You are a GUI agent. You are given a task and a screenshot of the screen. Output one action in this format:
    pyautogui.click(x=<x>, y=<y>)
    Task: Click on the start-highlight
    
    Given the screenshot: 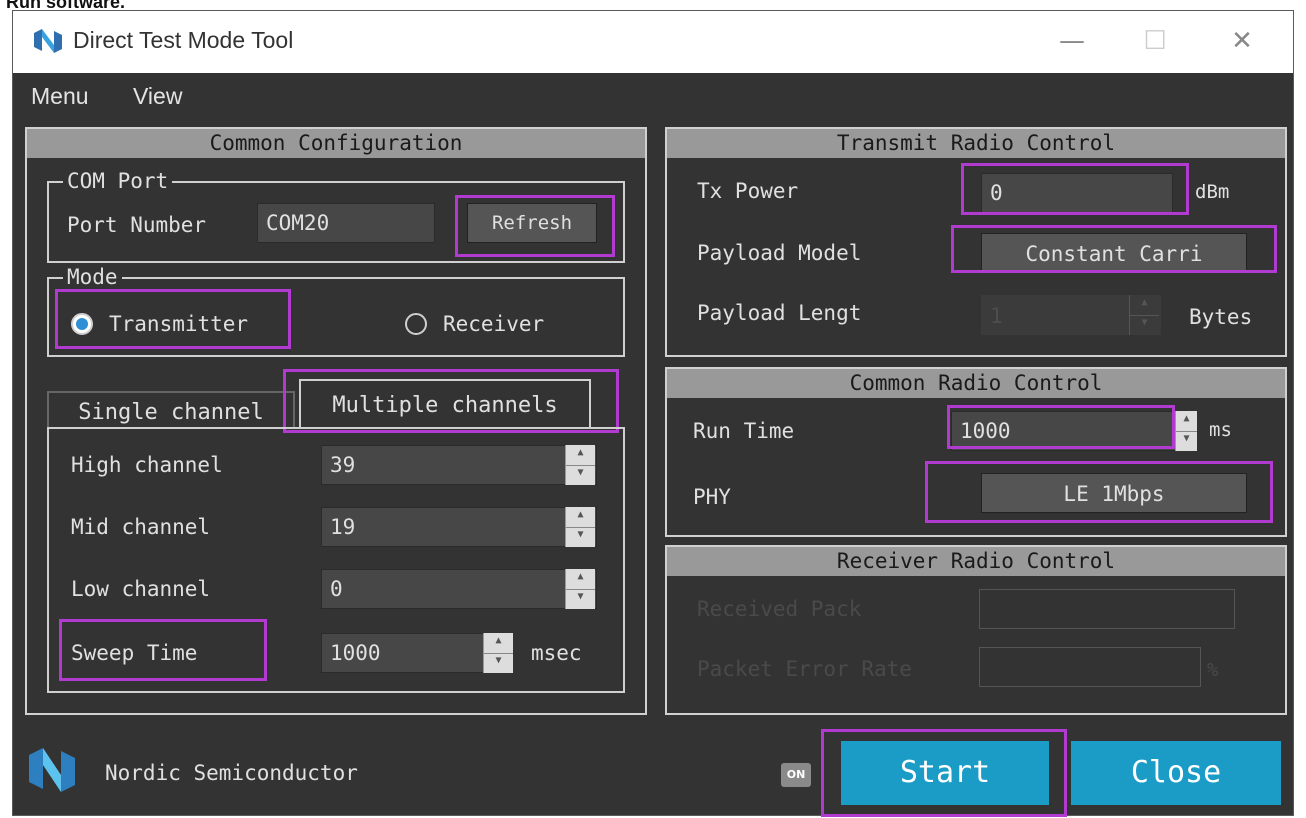 What is the action you would take?
    pyautogui.click(x=944, y=773)
    